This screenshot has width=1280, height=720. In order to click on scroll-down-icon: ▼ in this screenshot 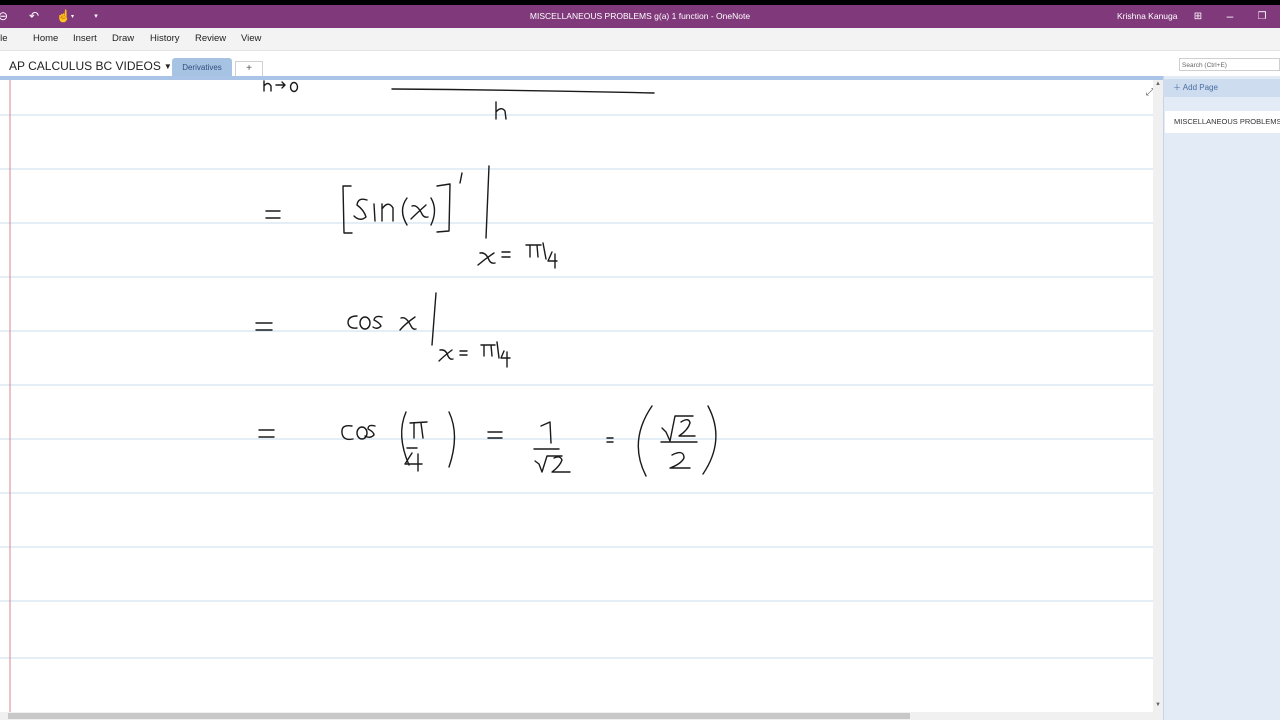, I will do `click(1158, 705)`.